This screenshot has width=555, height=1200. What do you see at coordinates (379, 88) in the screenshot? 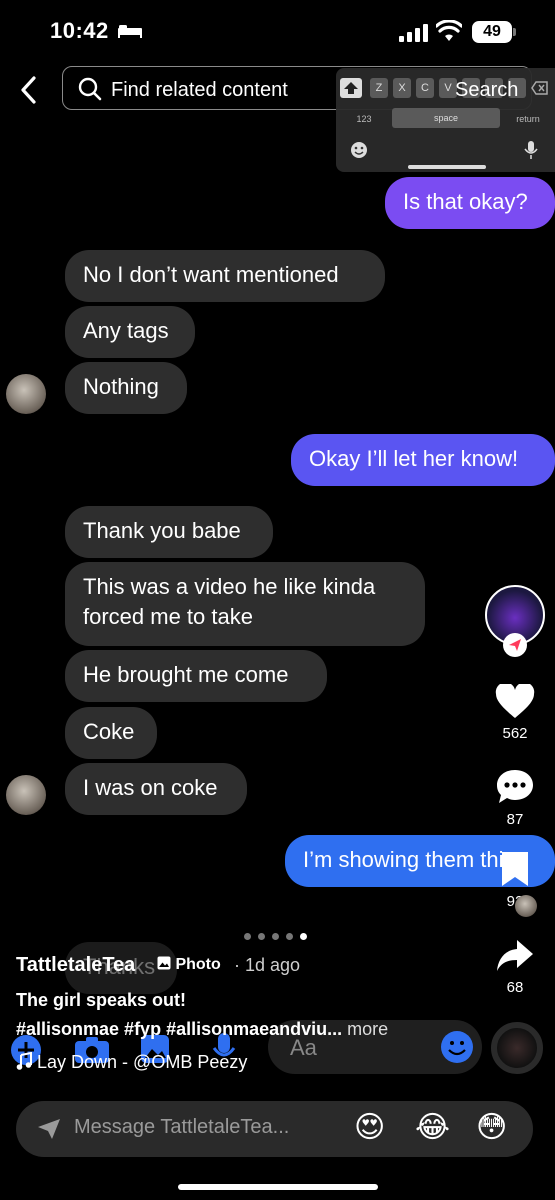
I see `key-z: Z` at bounding box center [379, 88].